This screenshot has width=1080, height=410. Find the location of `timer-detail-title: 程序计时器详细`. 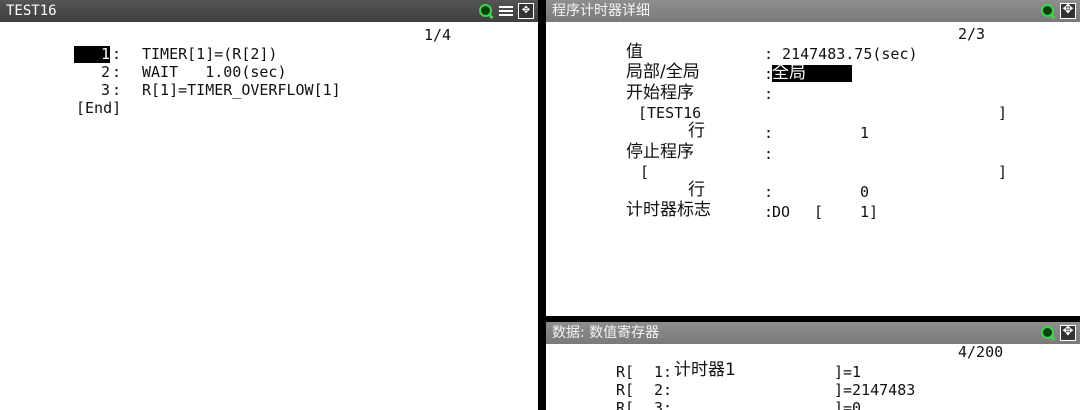

timer-detail-title: 程序计时器详细 is located at coordinates (601, 11).